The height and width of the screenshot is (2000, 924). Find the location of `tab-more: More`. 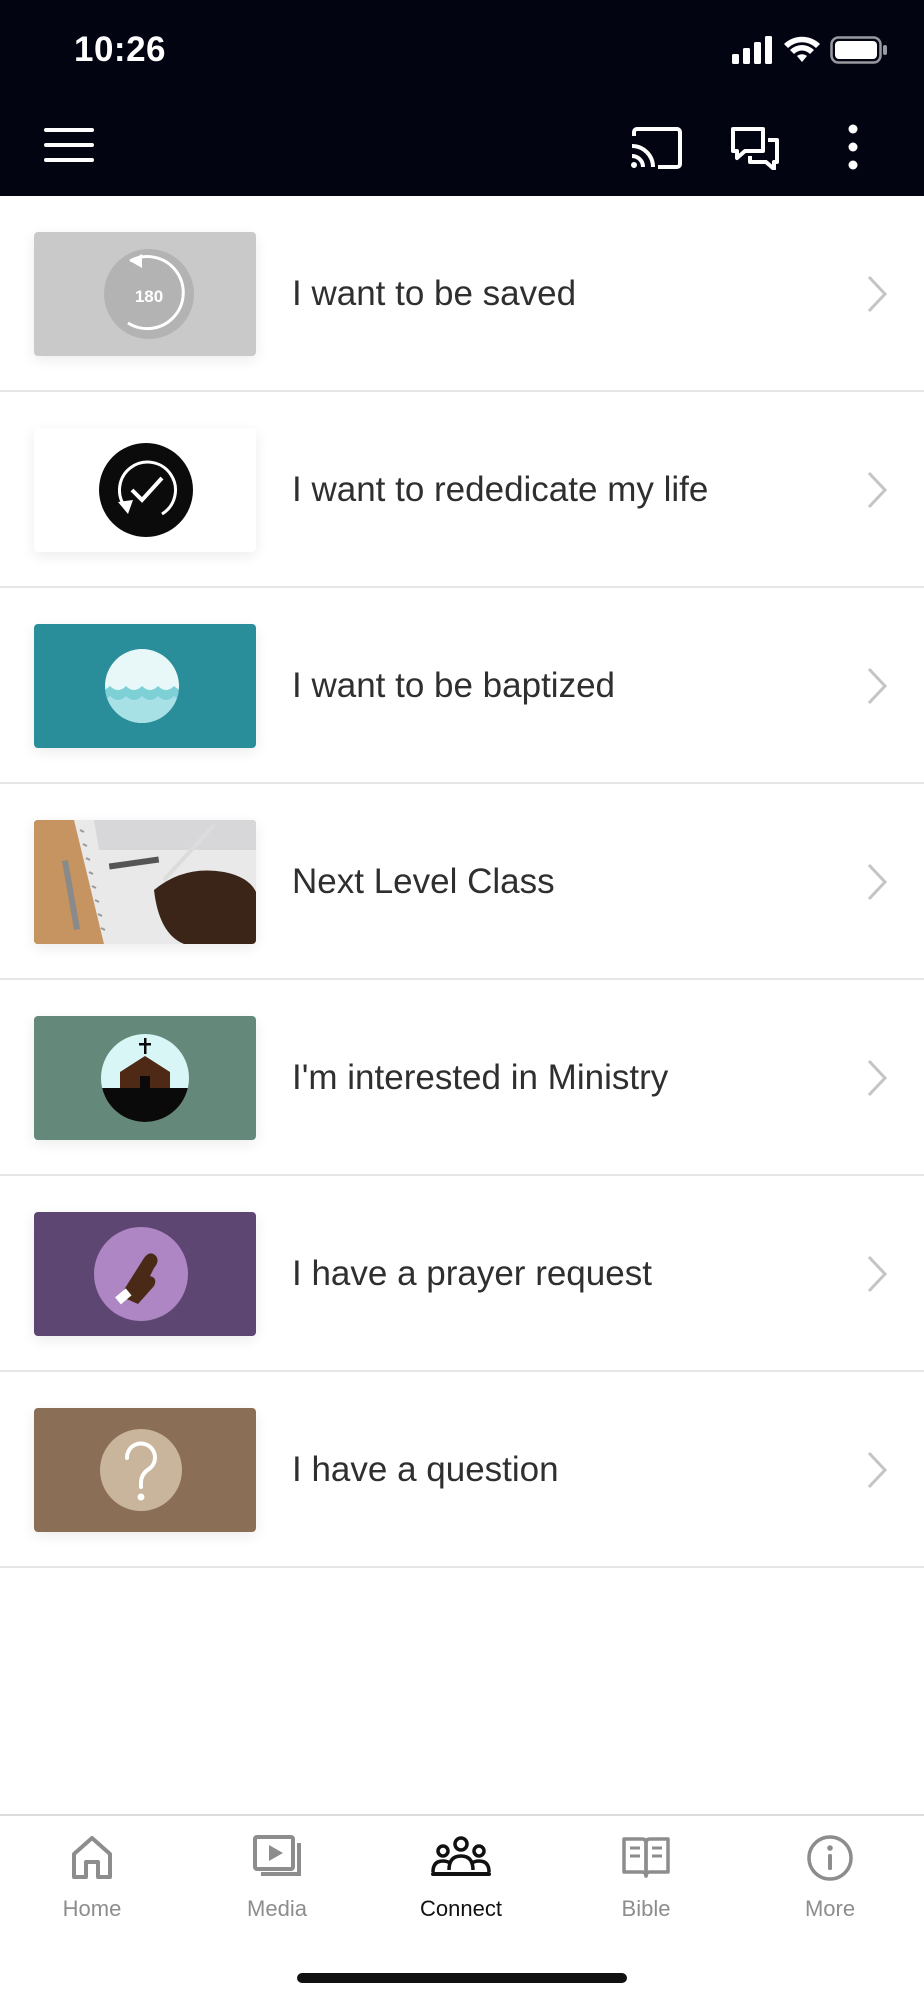

tab-more: More is located at coordinates (830, 1881).